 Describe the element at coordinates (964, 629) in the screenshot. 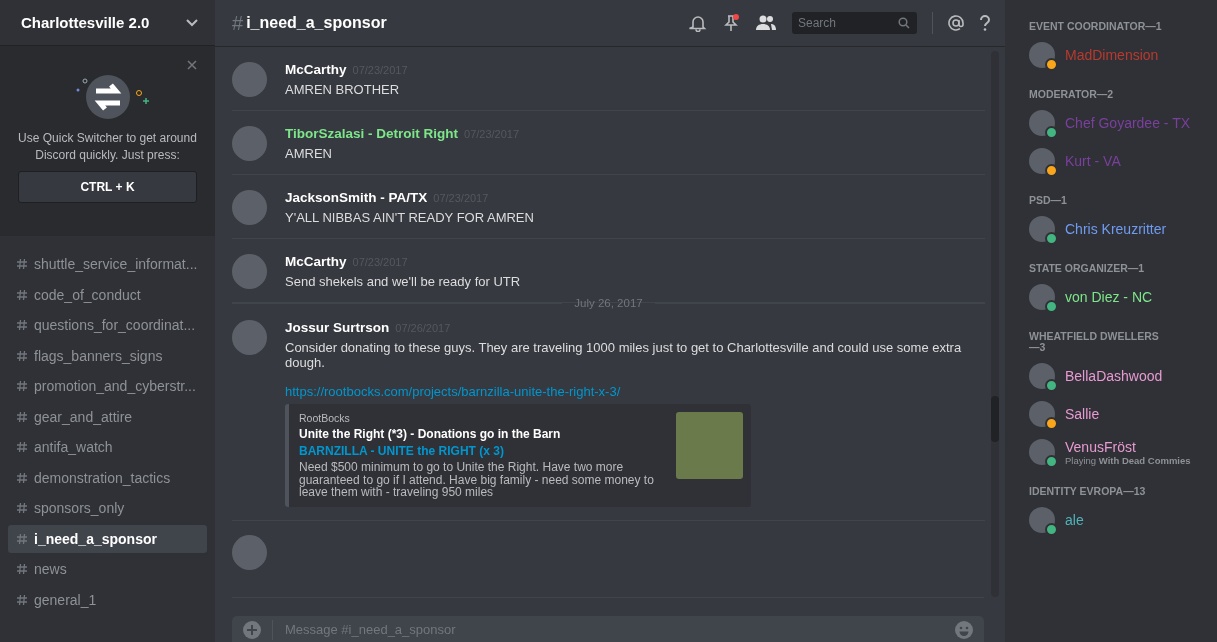

I see `emoji-icon` at that location.